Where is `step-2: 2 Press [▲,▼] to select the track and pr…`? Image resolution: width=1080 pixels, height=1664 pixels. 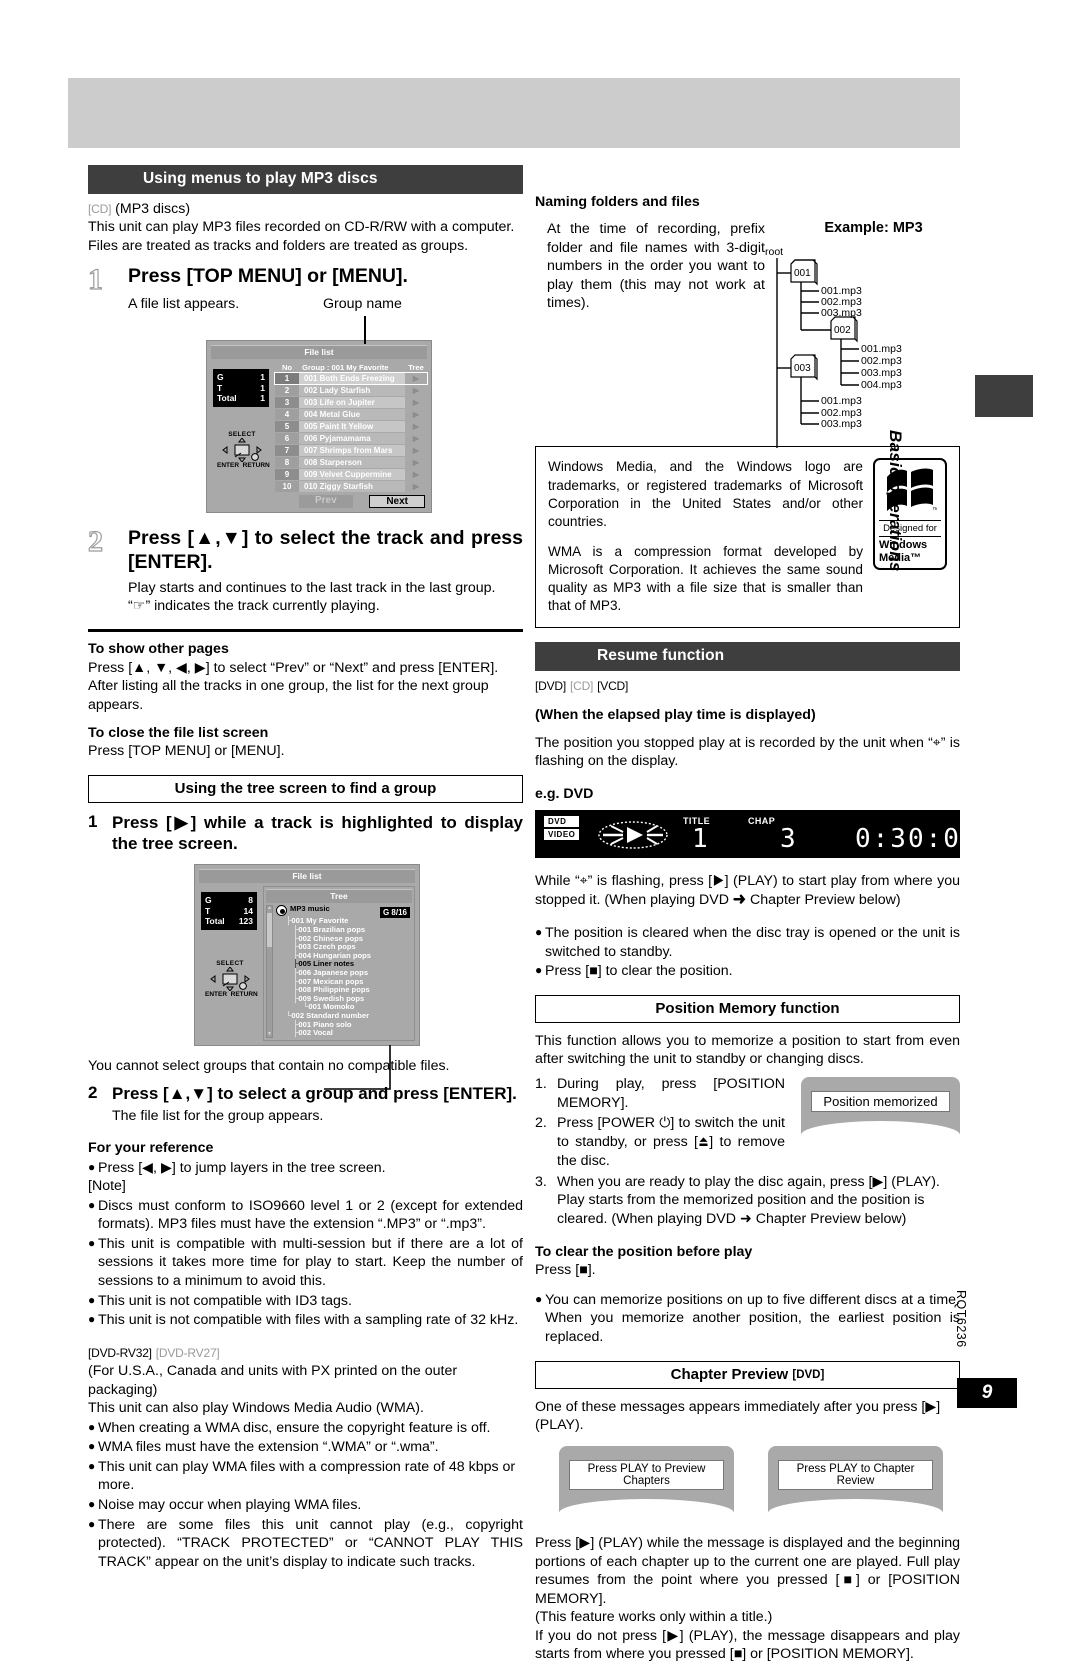 step-2: 2 Press [▲,▼] to select the track and pr… is located at coordinates (305, 571).